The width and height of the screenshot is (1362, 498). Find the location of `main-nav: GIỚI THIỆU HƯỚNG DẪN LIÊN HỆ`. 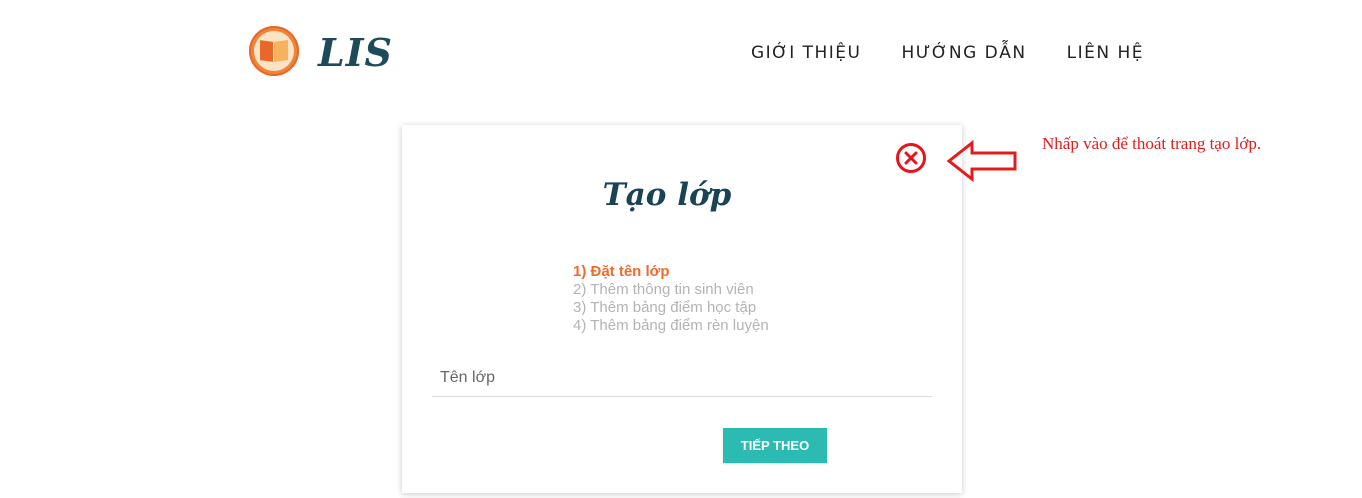

main-nav: GIỚI THIỆU HƯỚNG DẪN LIÊN HỆ is located at coordinates (947, 53).